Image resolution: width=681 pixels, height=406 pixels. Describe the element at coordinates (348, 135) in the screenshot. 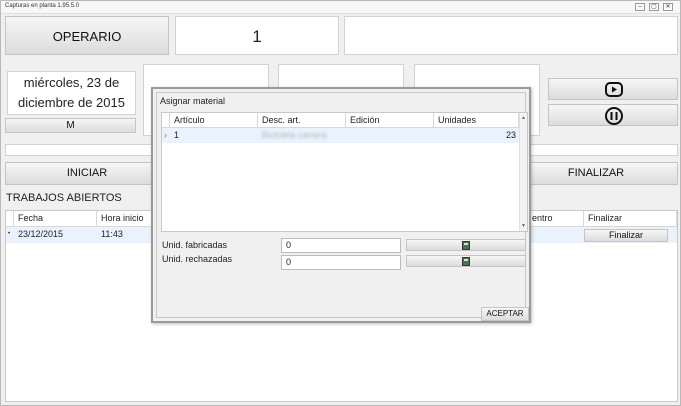

I see `cell-edicion` at that location.